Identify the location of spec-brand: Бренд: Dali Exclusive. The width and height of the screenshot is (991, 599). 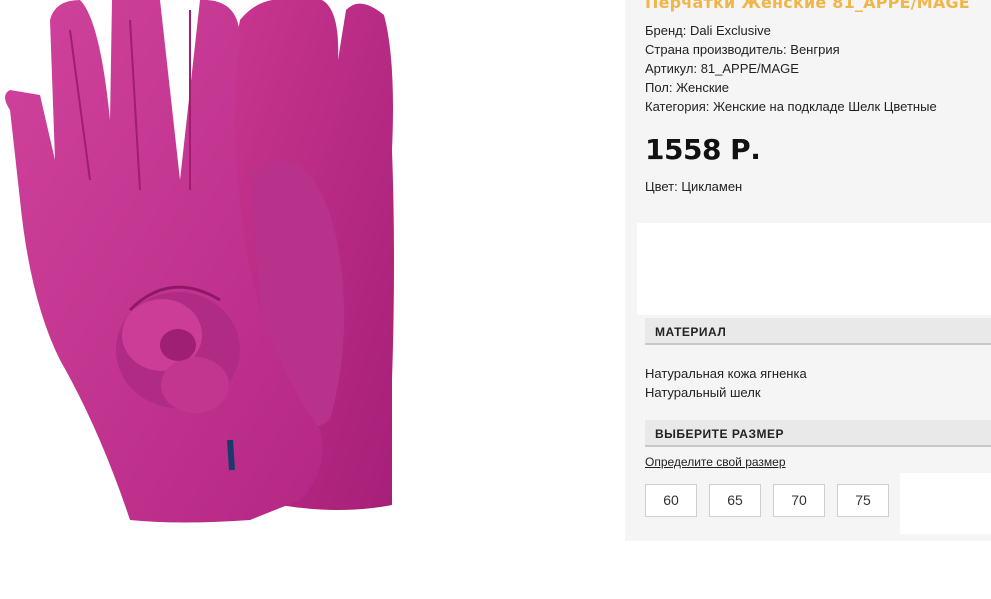
(708, 30).